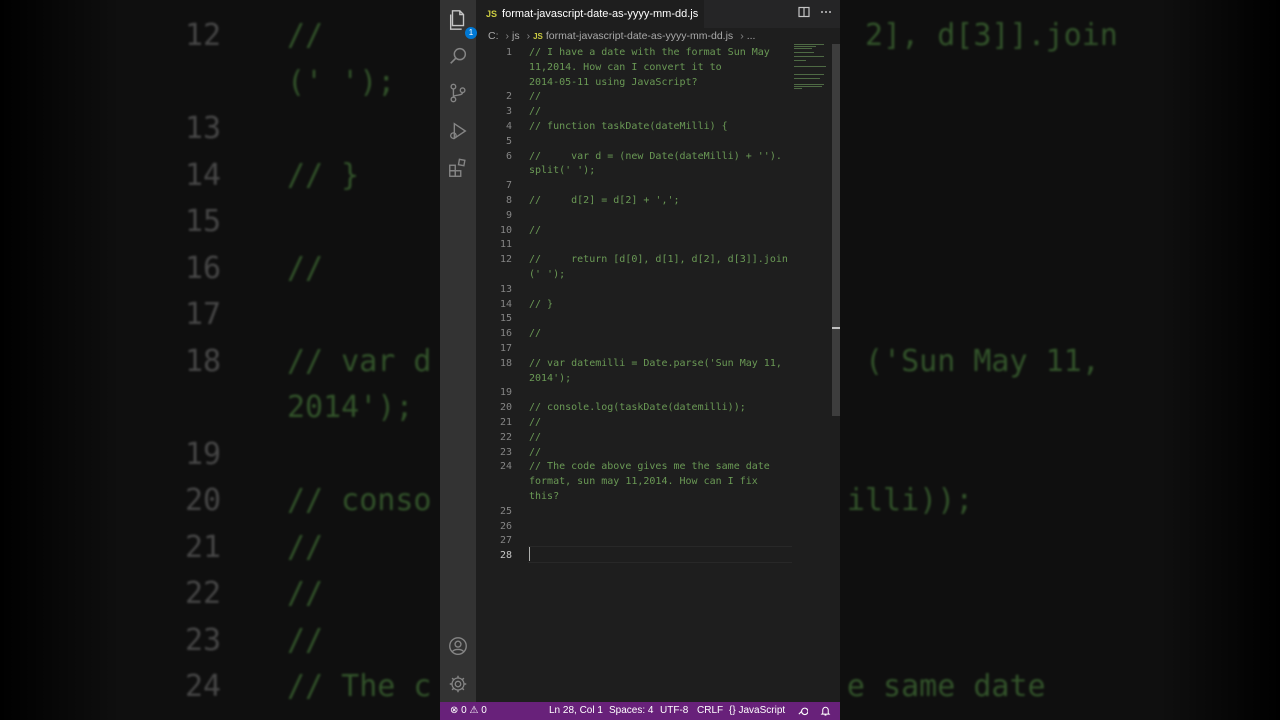 This screenshot has width=1280, height=720. I want to click on line-number: 21, so click(505, 422).